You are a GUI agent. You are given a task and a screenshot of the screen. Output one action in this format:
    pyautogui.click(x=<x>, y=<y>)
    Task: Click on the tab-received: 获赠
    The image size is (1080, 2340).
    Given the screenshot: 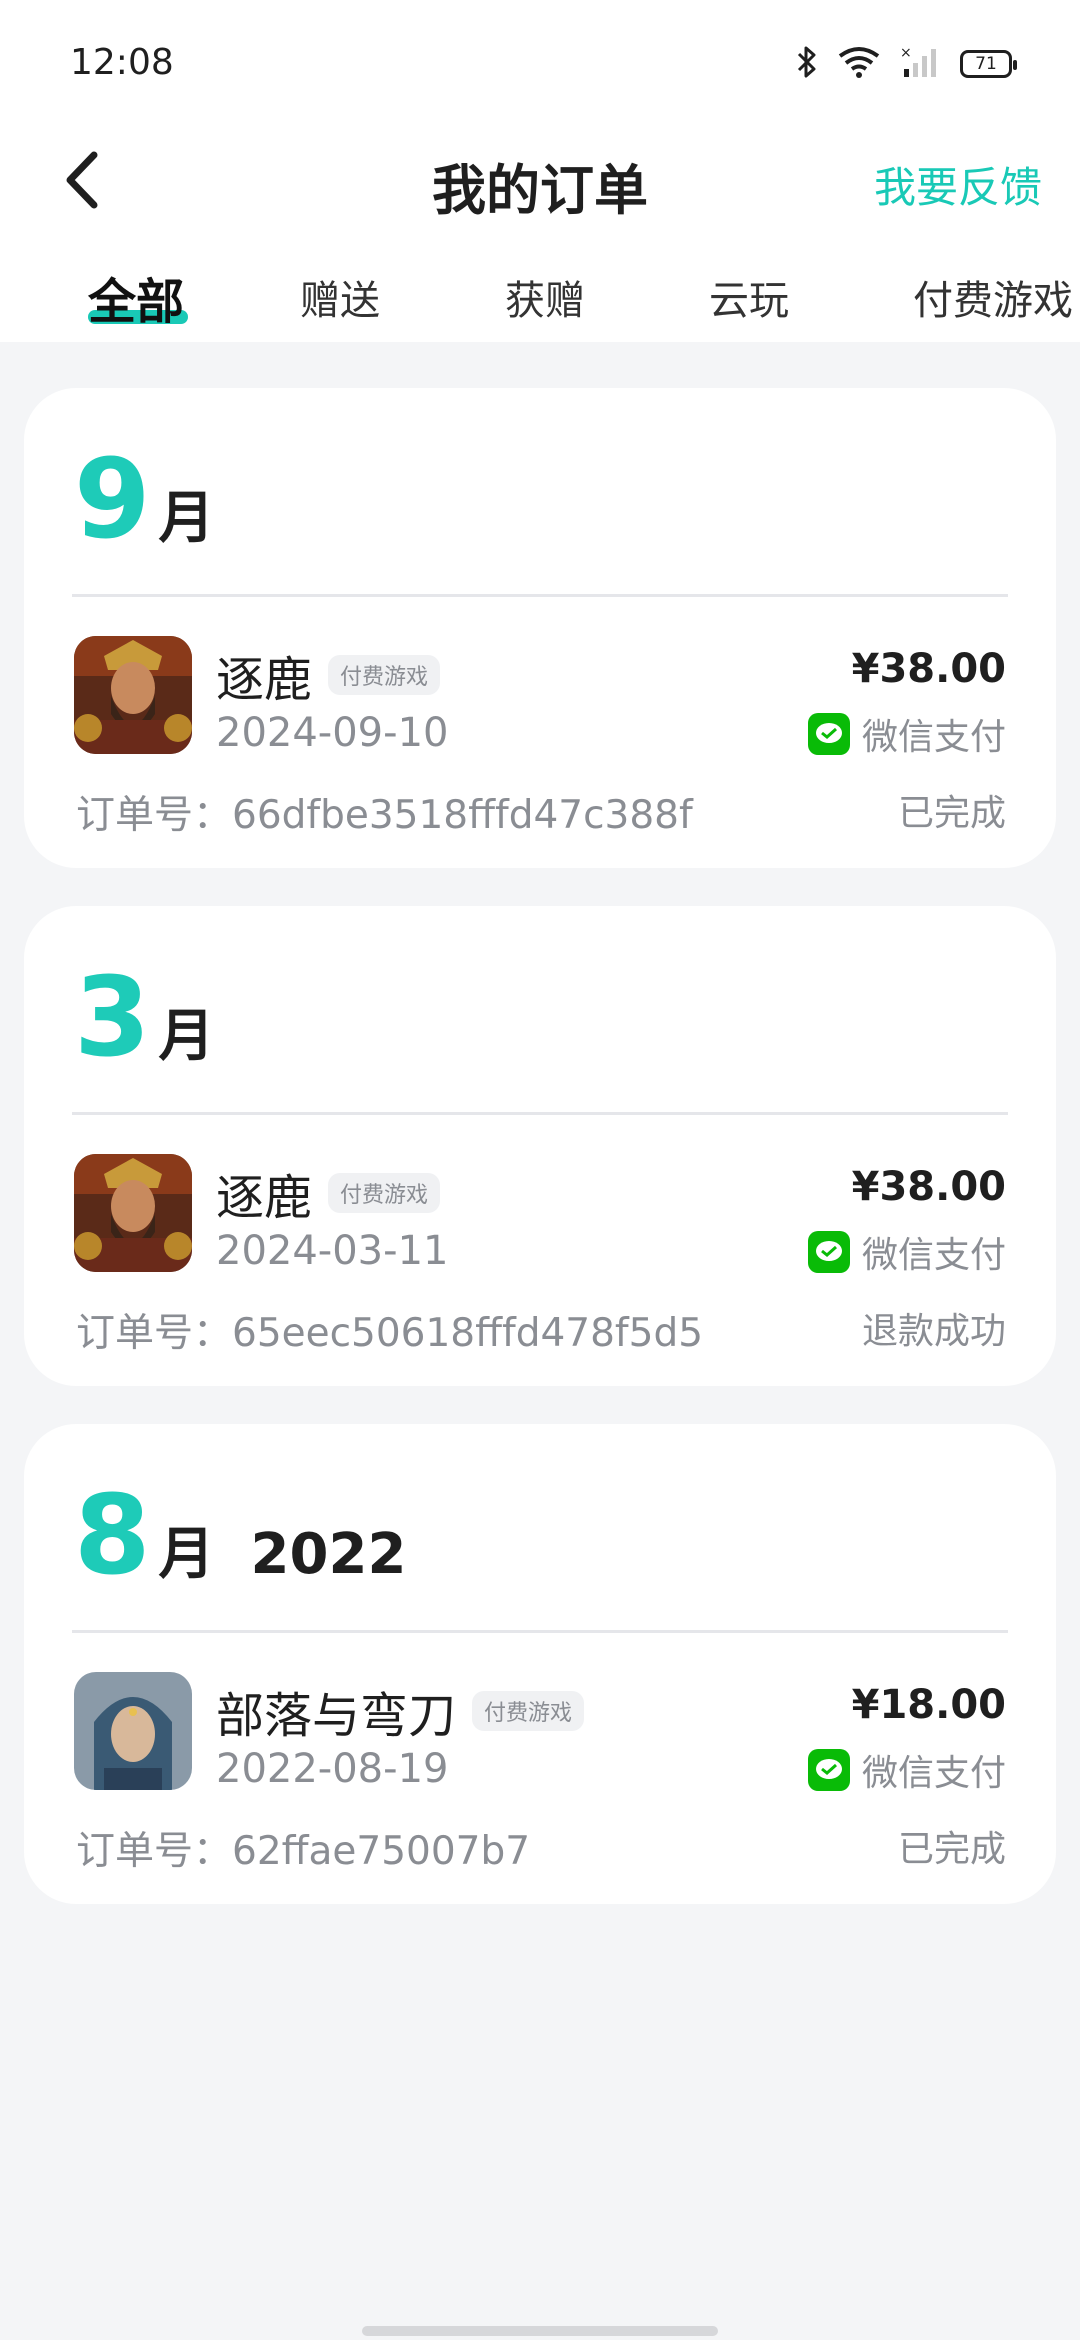 What is the action you would take?
    pyautogui.click(x=545, y=297)
    